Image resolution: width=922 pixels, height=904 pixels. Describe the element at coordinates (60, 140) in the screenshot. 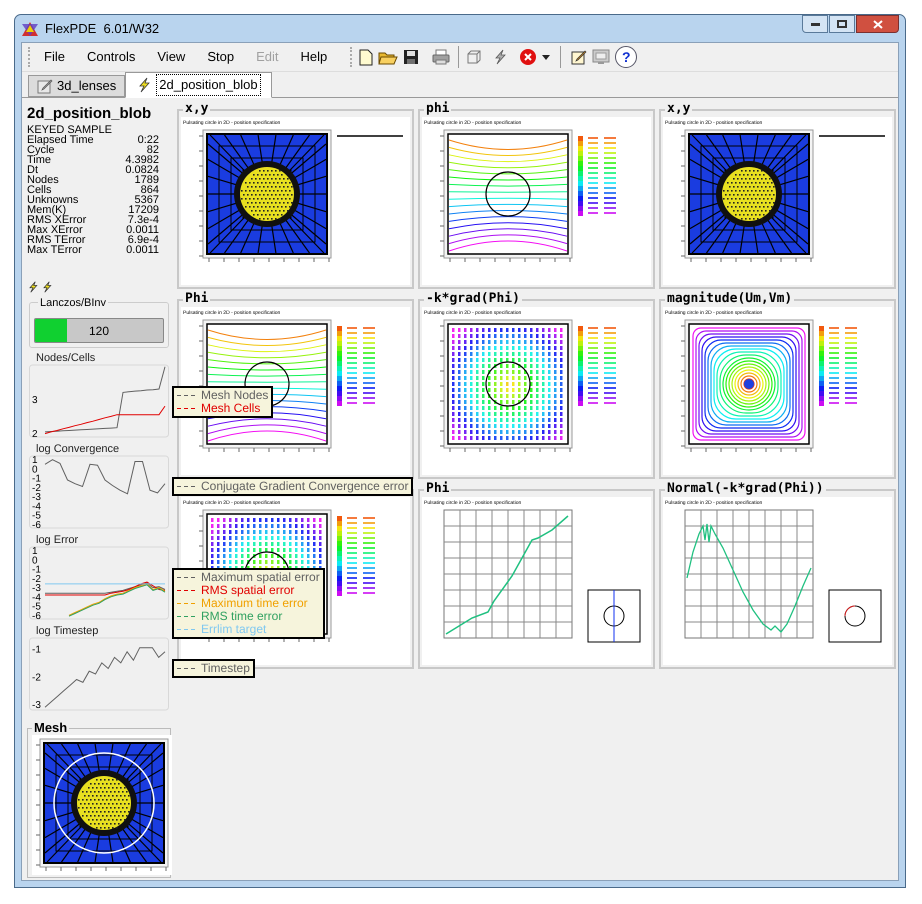

I see `stat-label: Elapsed Time` at that location.